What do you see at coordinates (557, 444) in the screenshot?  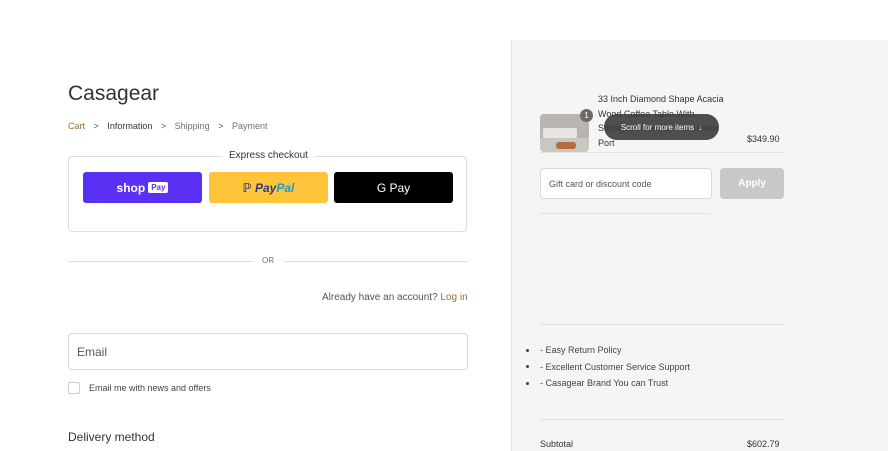 I see `subtotal-label: Subtotal` at bounding box center [557, 444].